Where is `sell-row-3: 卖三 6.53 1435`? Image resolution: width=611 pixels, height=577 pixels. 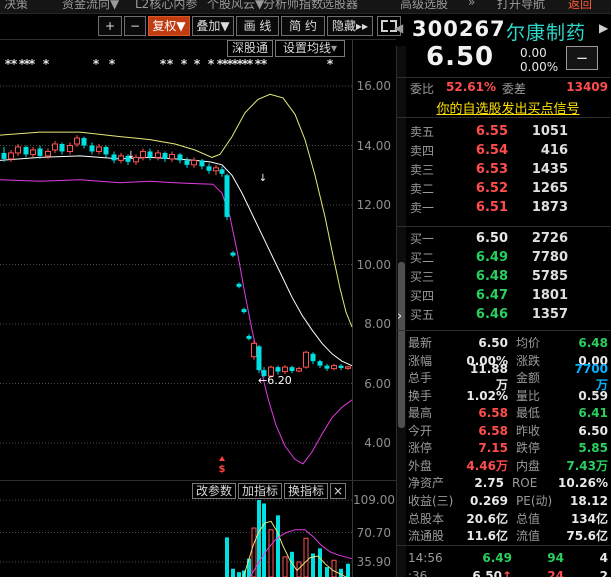 sell-row-3: 卖三 6.53 1435 is located at coordinates (489, 169).